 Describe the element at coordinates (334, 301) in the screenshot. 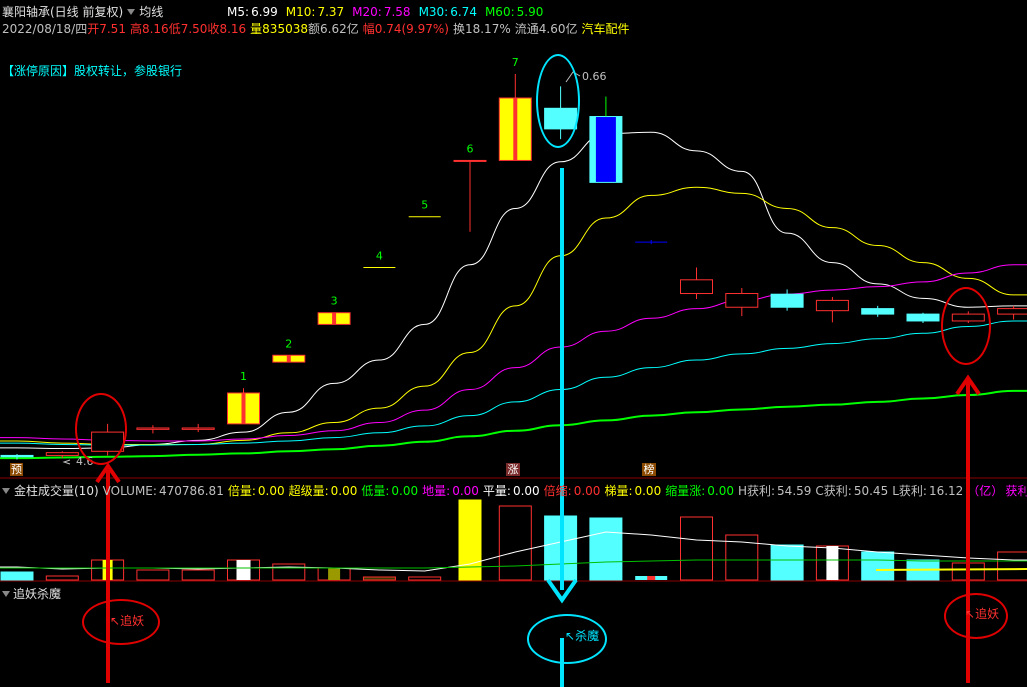

I see `count-label: 3` at that location.